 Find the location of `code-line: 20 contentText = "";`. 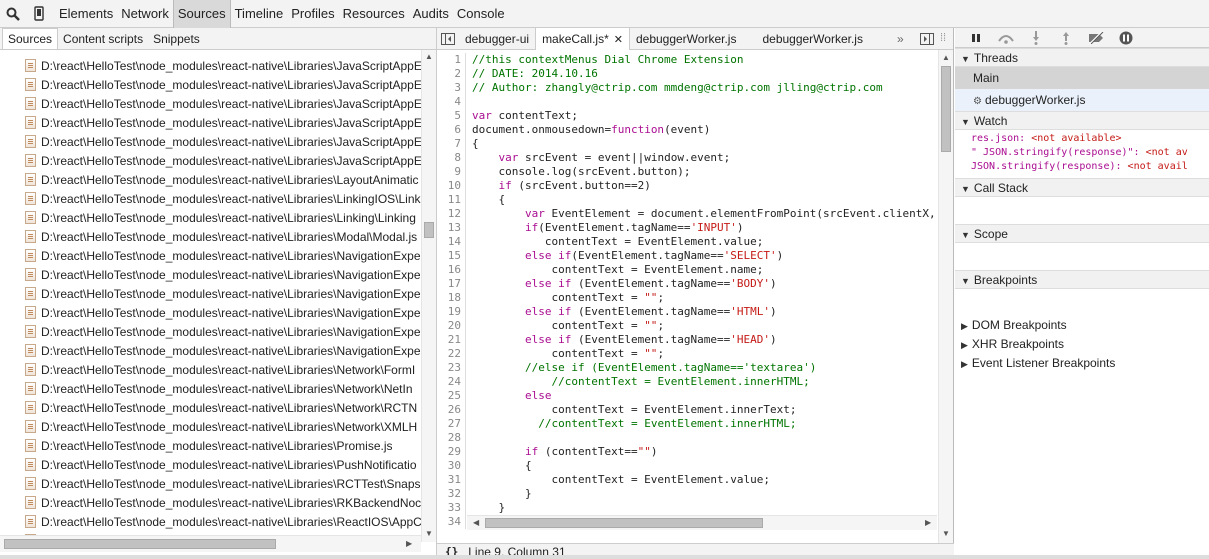

code-line: 20 contentText = ""; is located at coordinates (687, 326).